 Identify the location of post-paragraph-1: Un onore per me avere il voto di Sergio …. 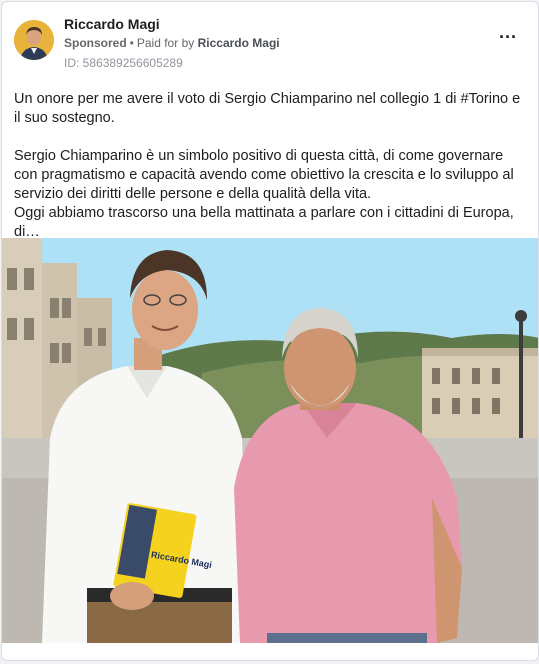
(267, 108).